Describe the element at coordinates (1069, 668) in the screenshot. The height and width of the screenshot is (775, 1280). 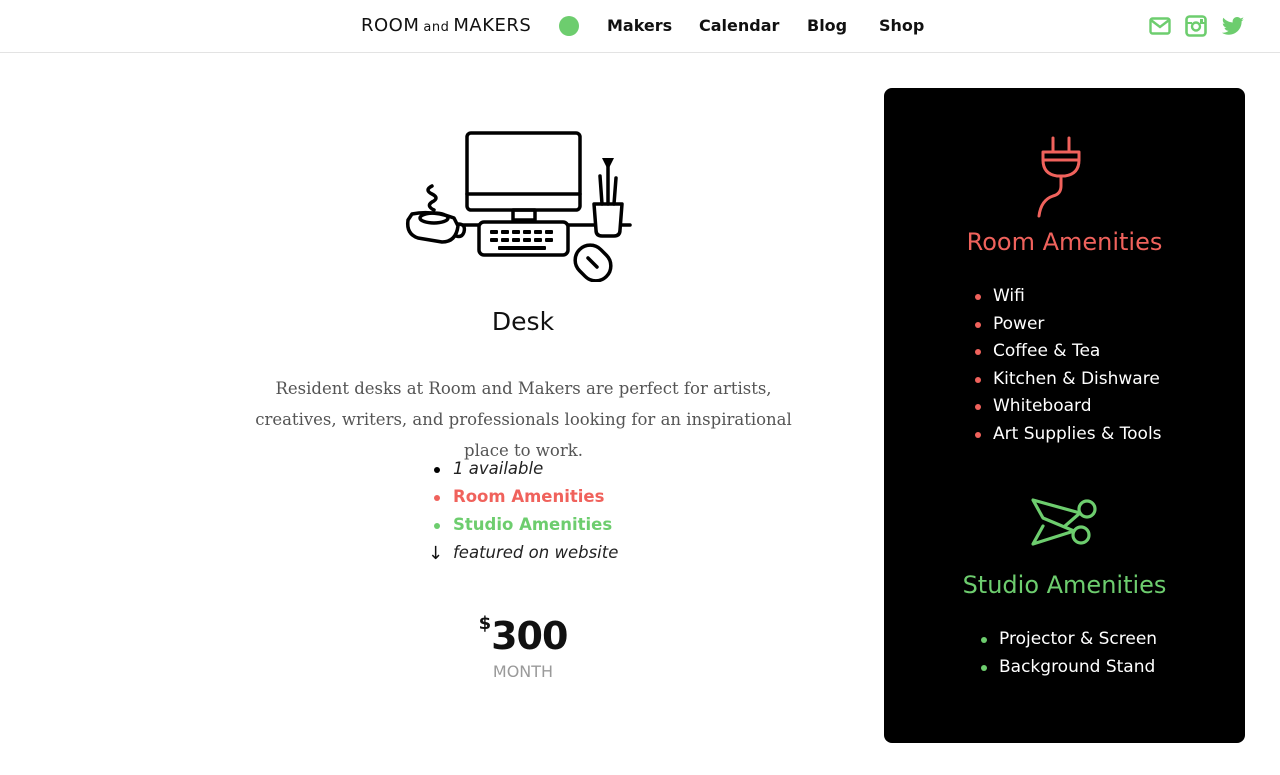
I see `list-item: Background Stand` at that location.